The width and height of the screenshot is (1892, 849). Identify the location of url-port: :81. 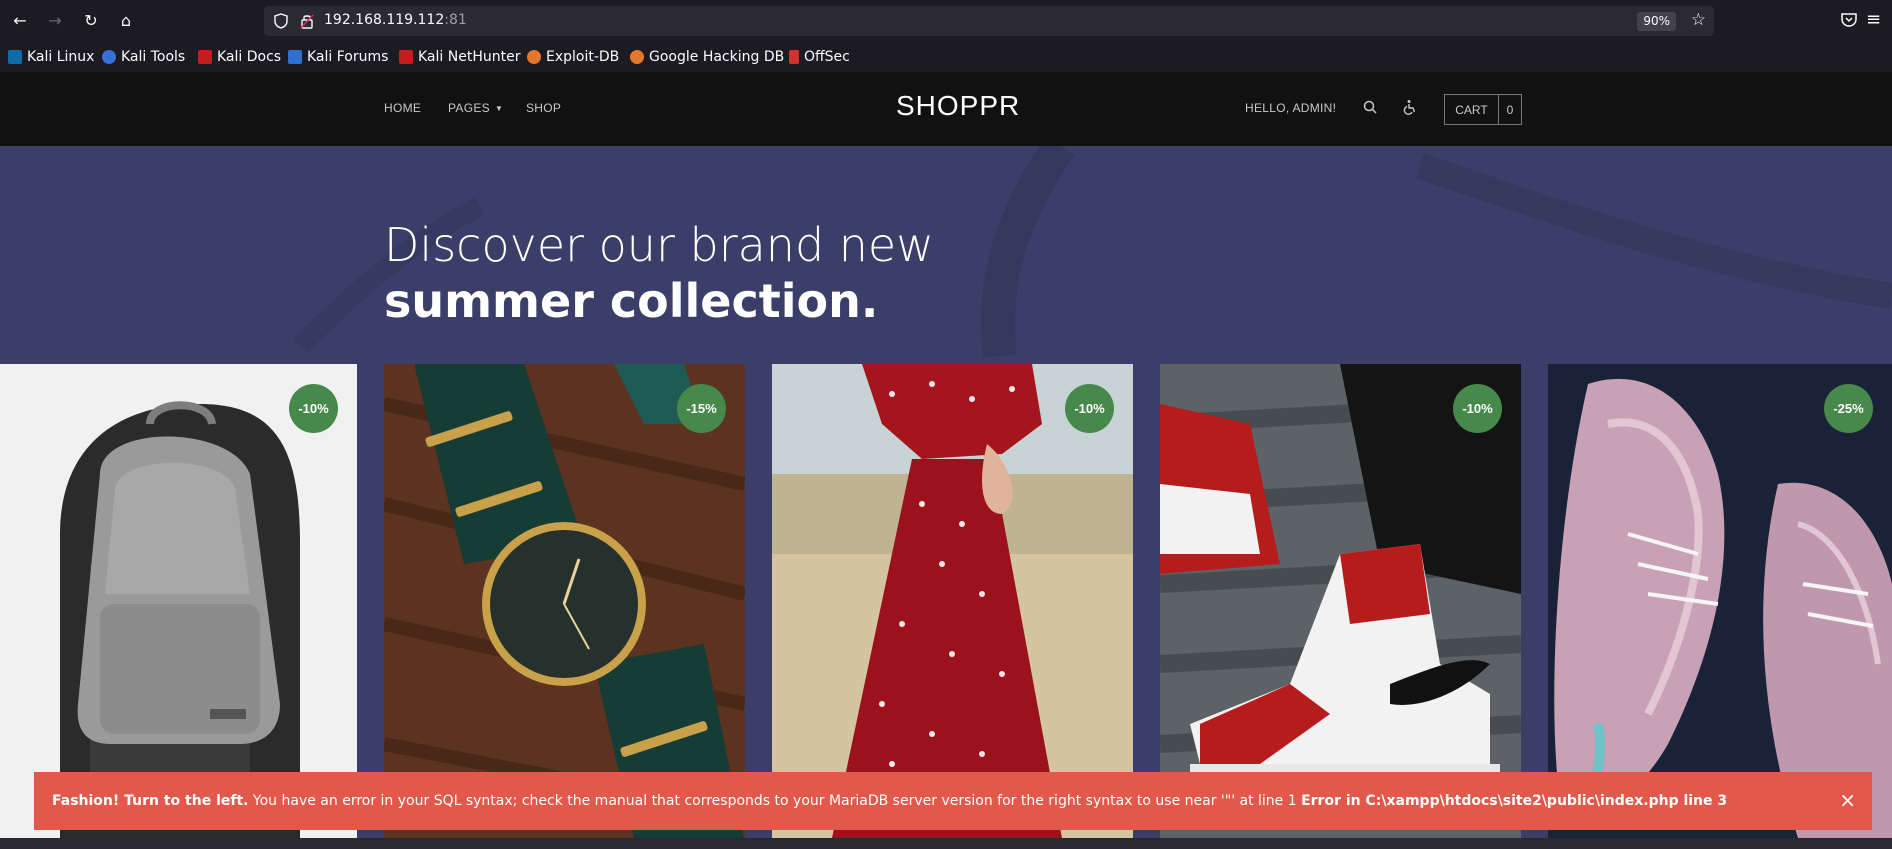
(455, 20).